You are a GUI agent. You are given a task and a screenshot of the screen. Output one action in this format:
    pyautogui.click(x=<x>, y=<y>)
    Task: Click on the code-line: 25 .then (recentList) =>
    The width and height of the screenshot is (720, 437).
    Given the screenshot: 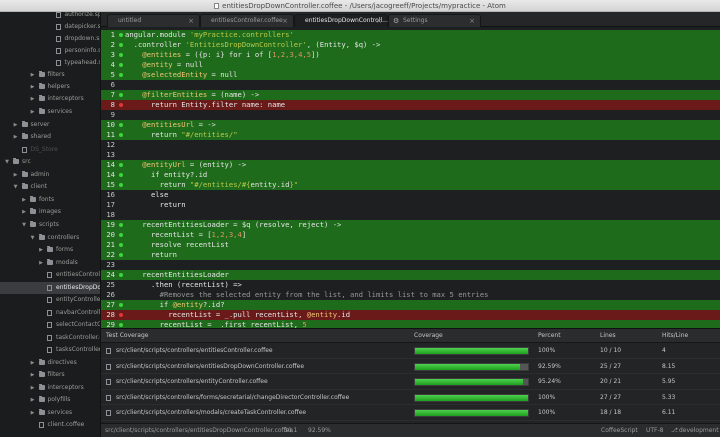 What is the action you would take?
    pyautogui.click(x=410, y=285)
    